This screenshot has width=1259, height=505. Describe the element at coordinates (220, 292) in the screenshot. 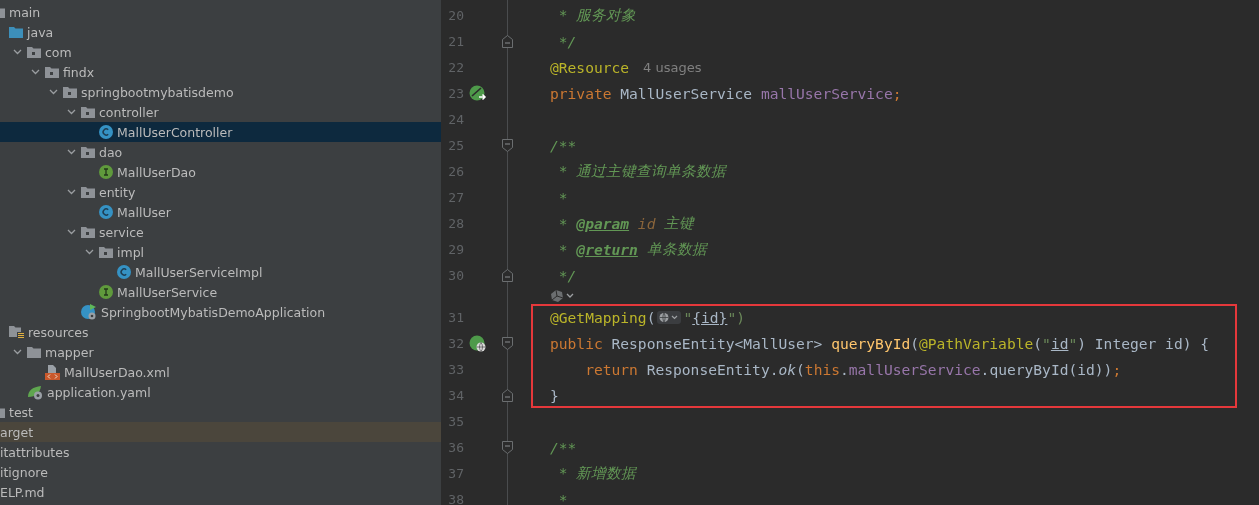

I see `tree-item: MallUserService` at that location.